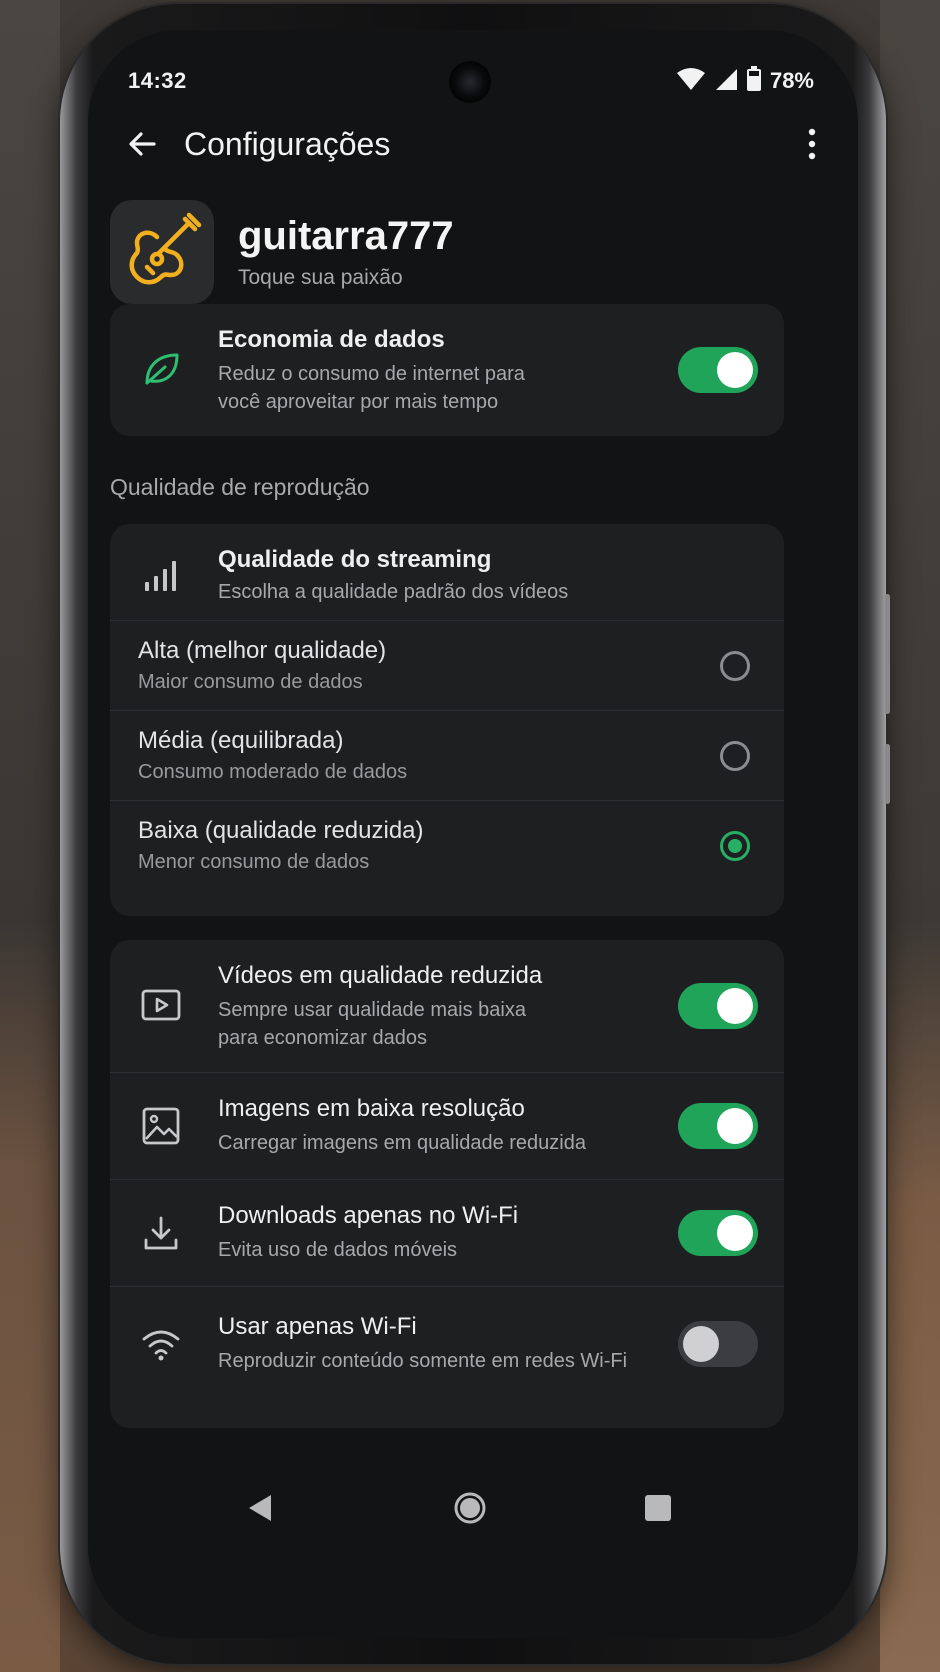 The height and width of the screenshot is (1672, 940). I want to click on downloads-wifi-toggle, so click(718, 1233).